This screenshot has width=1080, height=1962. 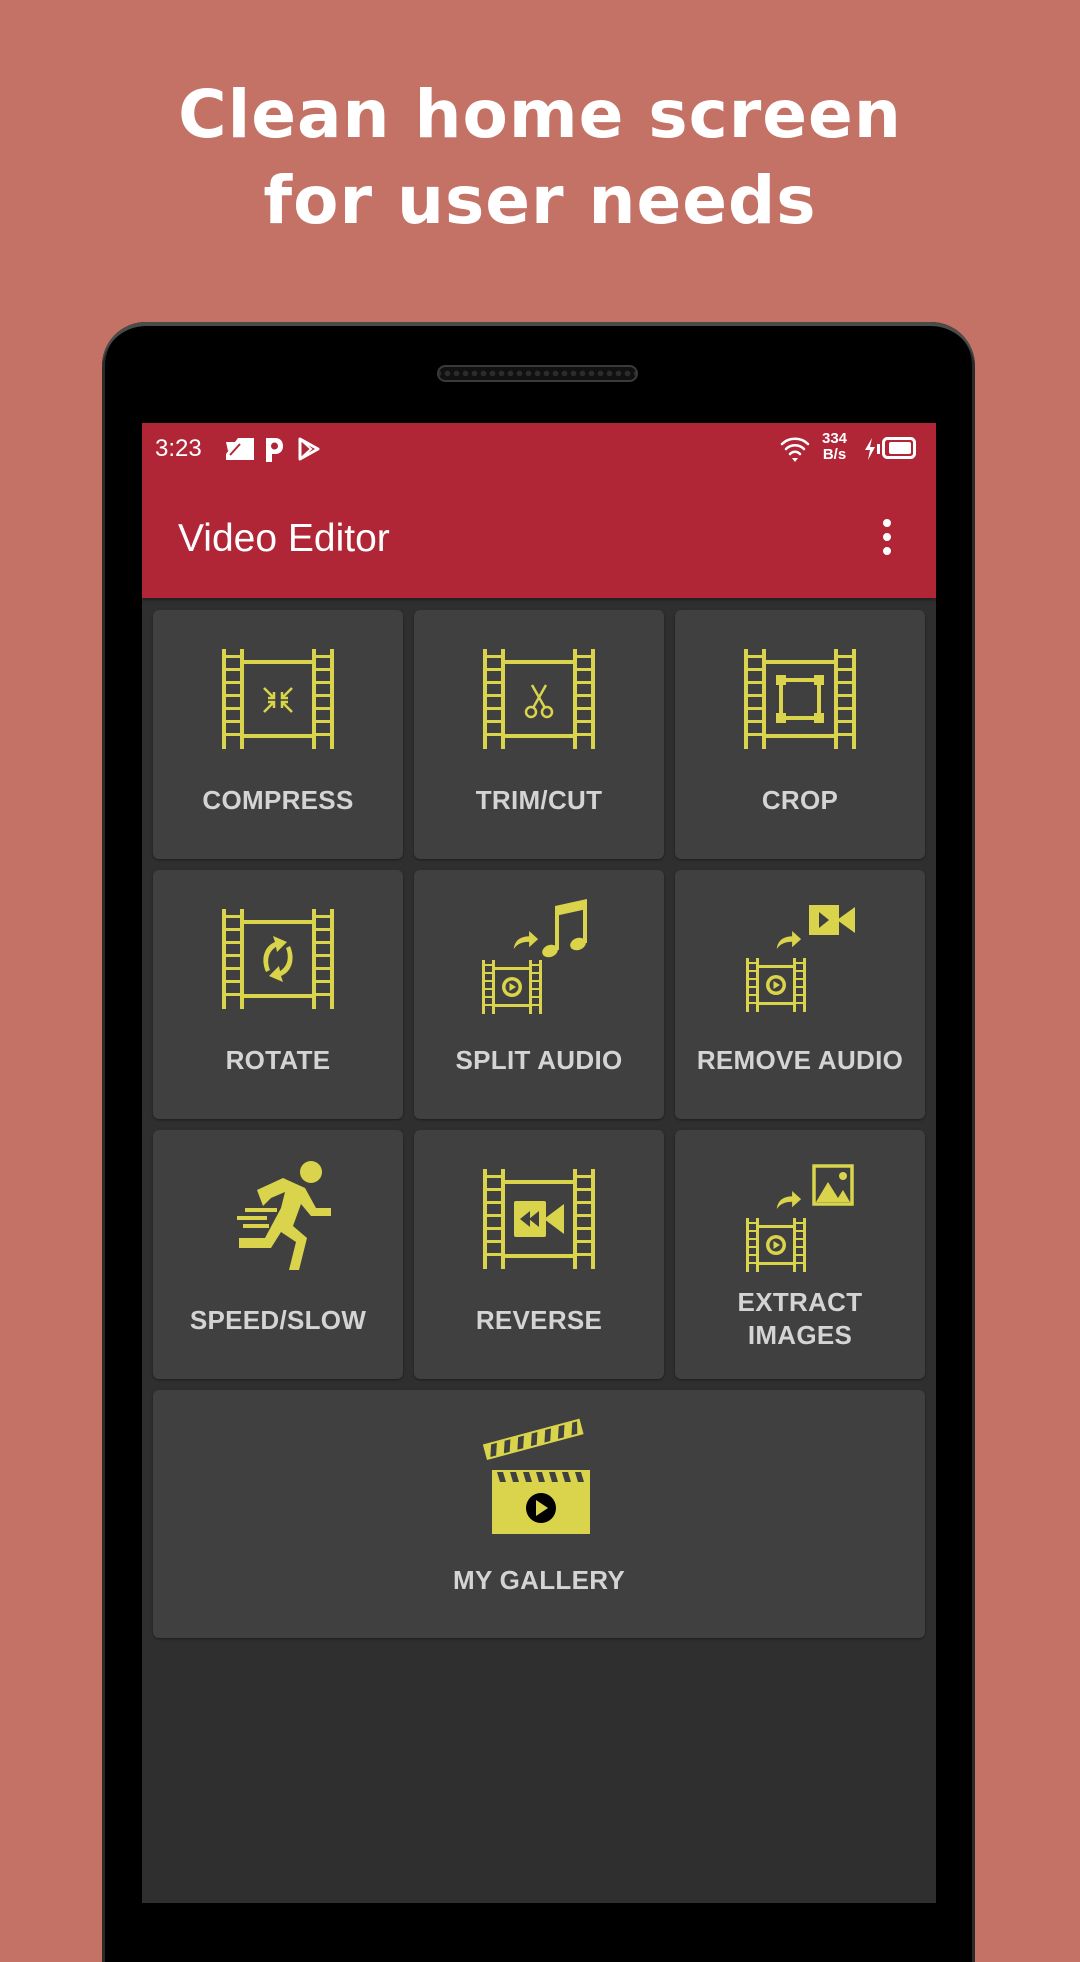 What do you see at coordinates (539, 1060) in the screenshot?
I see `tool-label: SPLIT AUDIO` at bounding box center [539, 1060].